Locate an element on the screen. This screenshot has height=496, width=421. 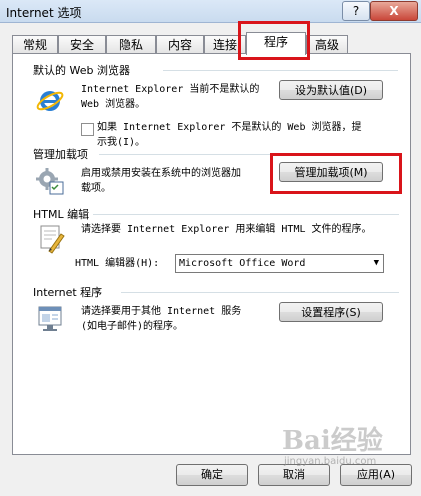
tab-security: 安全 is located at coordinates (82, 44).